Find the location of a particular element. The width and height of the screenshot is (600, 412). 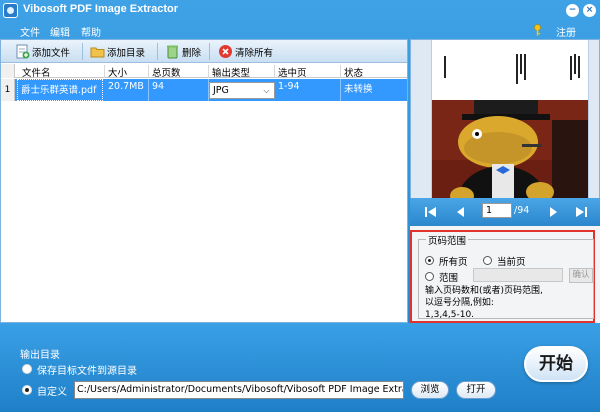

menu-edit: 编辑 is located at coordinates (60, 31).